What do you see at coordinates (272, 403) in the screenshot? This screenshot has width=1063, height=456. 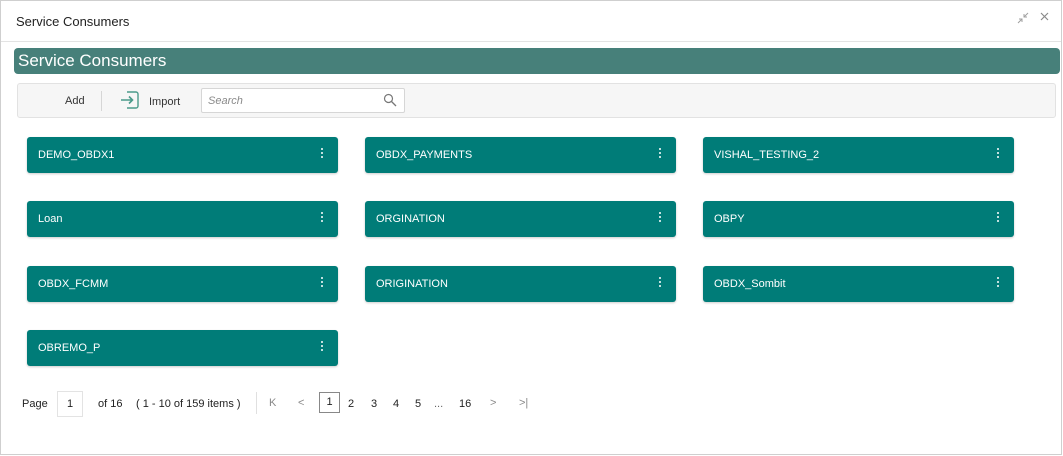 I see `first-page-icon: K` at bounding box center [272, 403].